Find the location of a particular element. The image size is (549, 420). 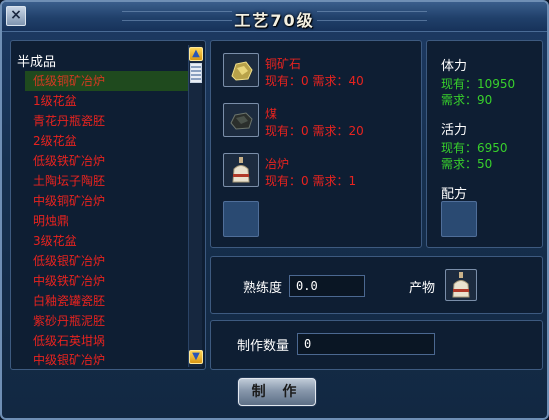

list-item: 白釉瓷罐瓷胚 is located at coordinates (69, 301).